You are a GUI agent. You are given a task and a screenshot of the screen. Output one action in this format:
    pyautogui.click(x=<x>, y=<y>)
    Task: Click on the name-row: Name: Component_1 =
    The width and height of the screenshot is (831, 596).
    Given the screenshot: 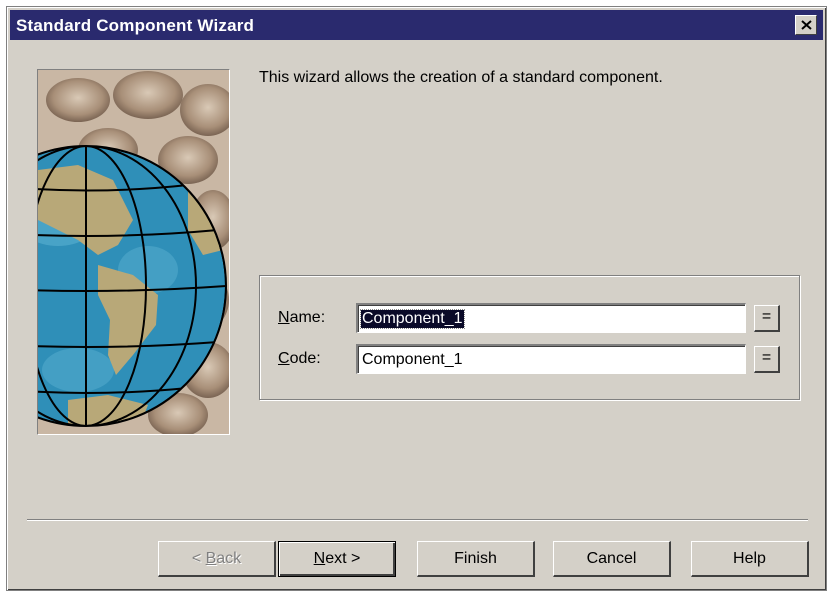 What is the action you would take?
    pyautogui.click(x=529, y=318)
    